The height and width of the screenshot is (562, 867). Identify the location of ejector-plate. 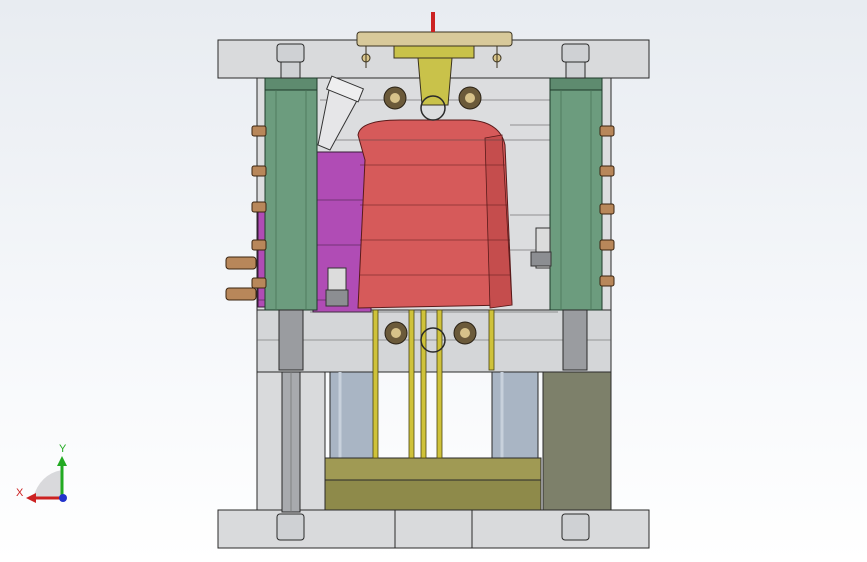
(433, 484).